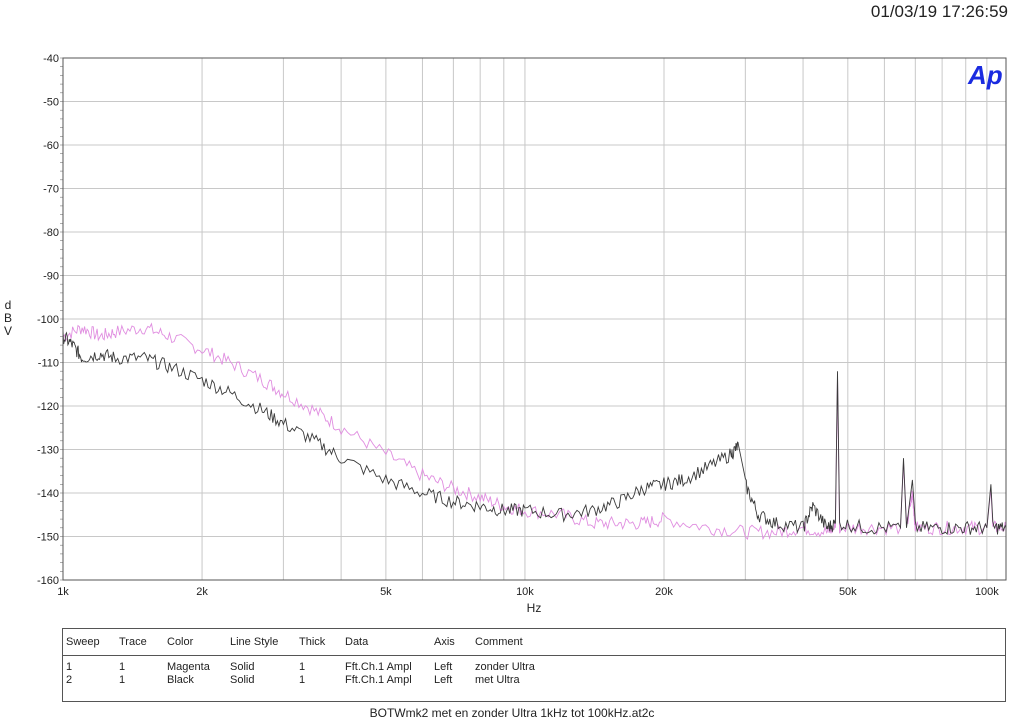 The height and width of the screenshot is (724, 1024). I want to click on legend-header-cell: Axis, so click(451, 642).